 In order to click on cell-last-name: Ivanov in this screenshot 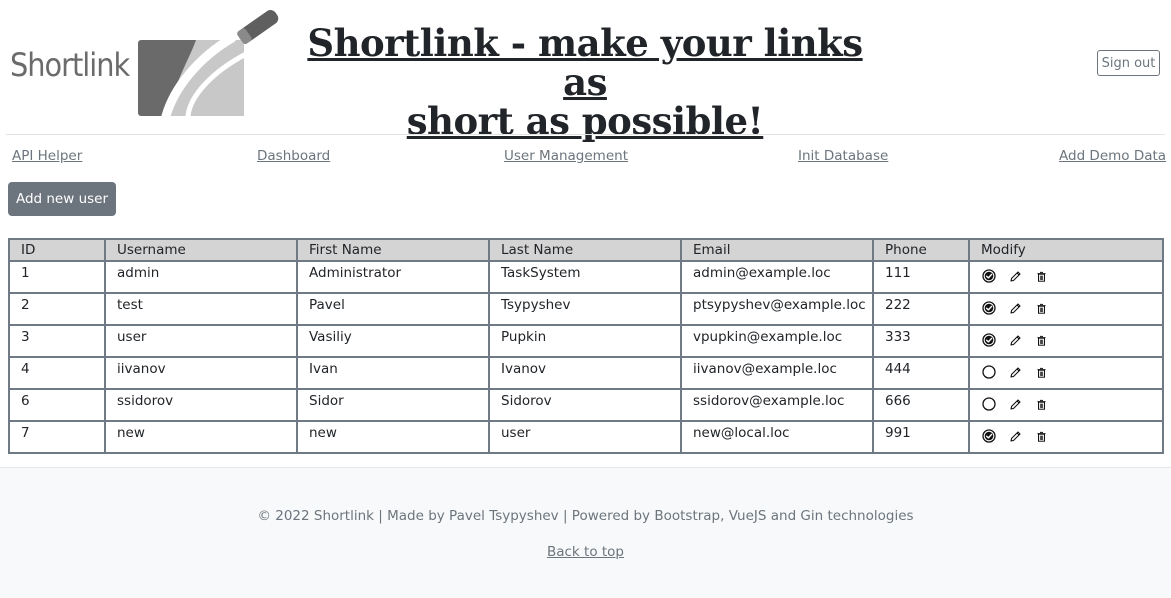, I will do `click(585, 373)`.